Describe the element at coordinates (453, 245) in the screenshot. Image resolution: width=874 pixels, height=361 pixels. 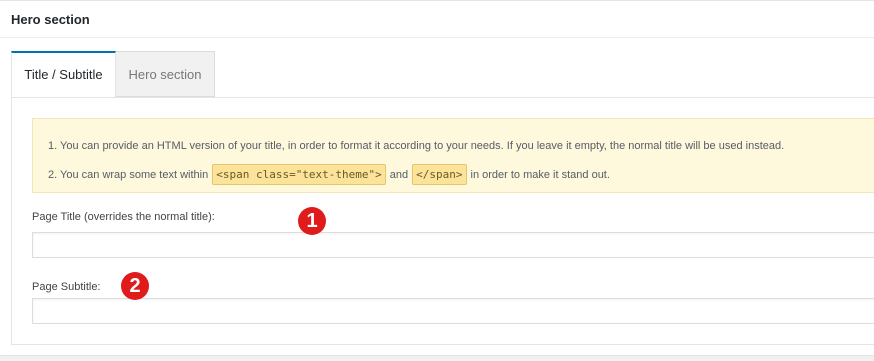
I see `page-title-input` at that location.